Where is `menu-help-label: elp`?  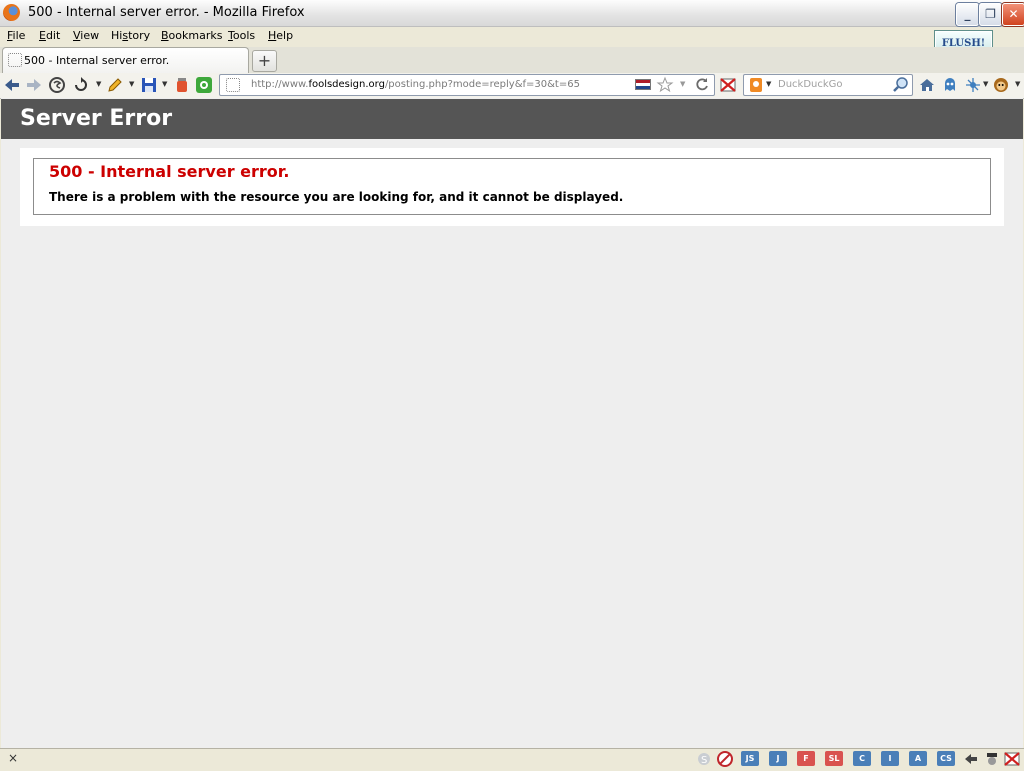
menu-help-label: elp is located at coordinates (285, 35).